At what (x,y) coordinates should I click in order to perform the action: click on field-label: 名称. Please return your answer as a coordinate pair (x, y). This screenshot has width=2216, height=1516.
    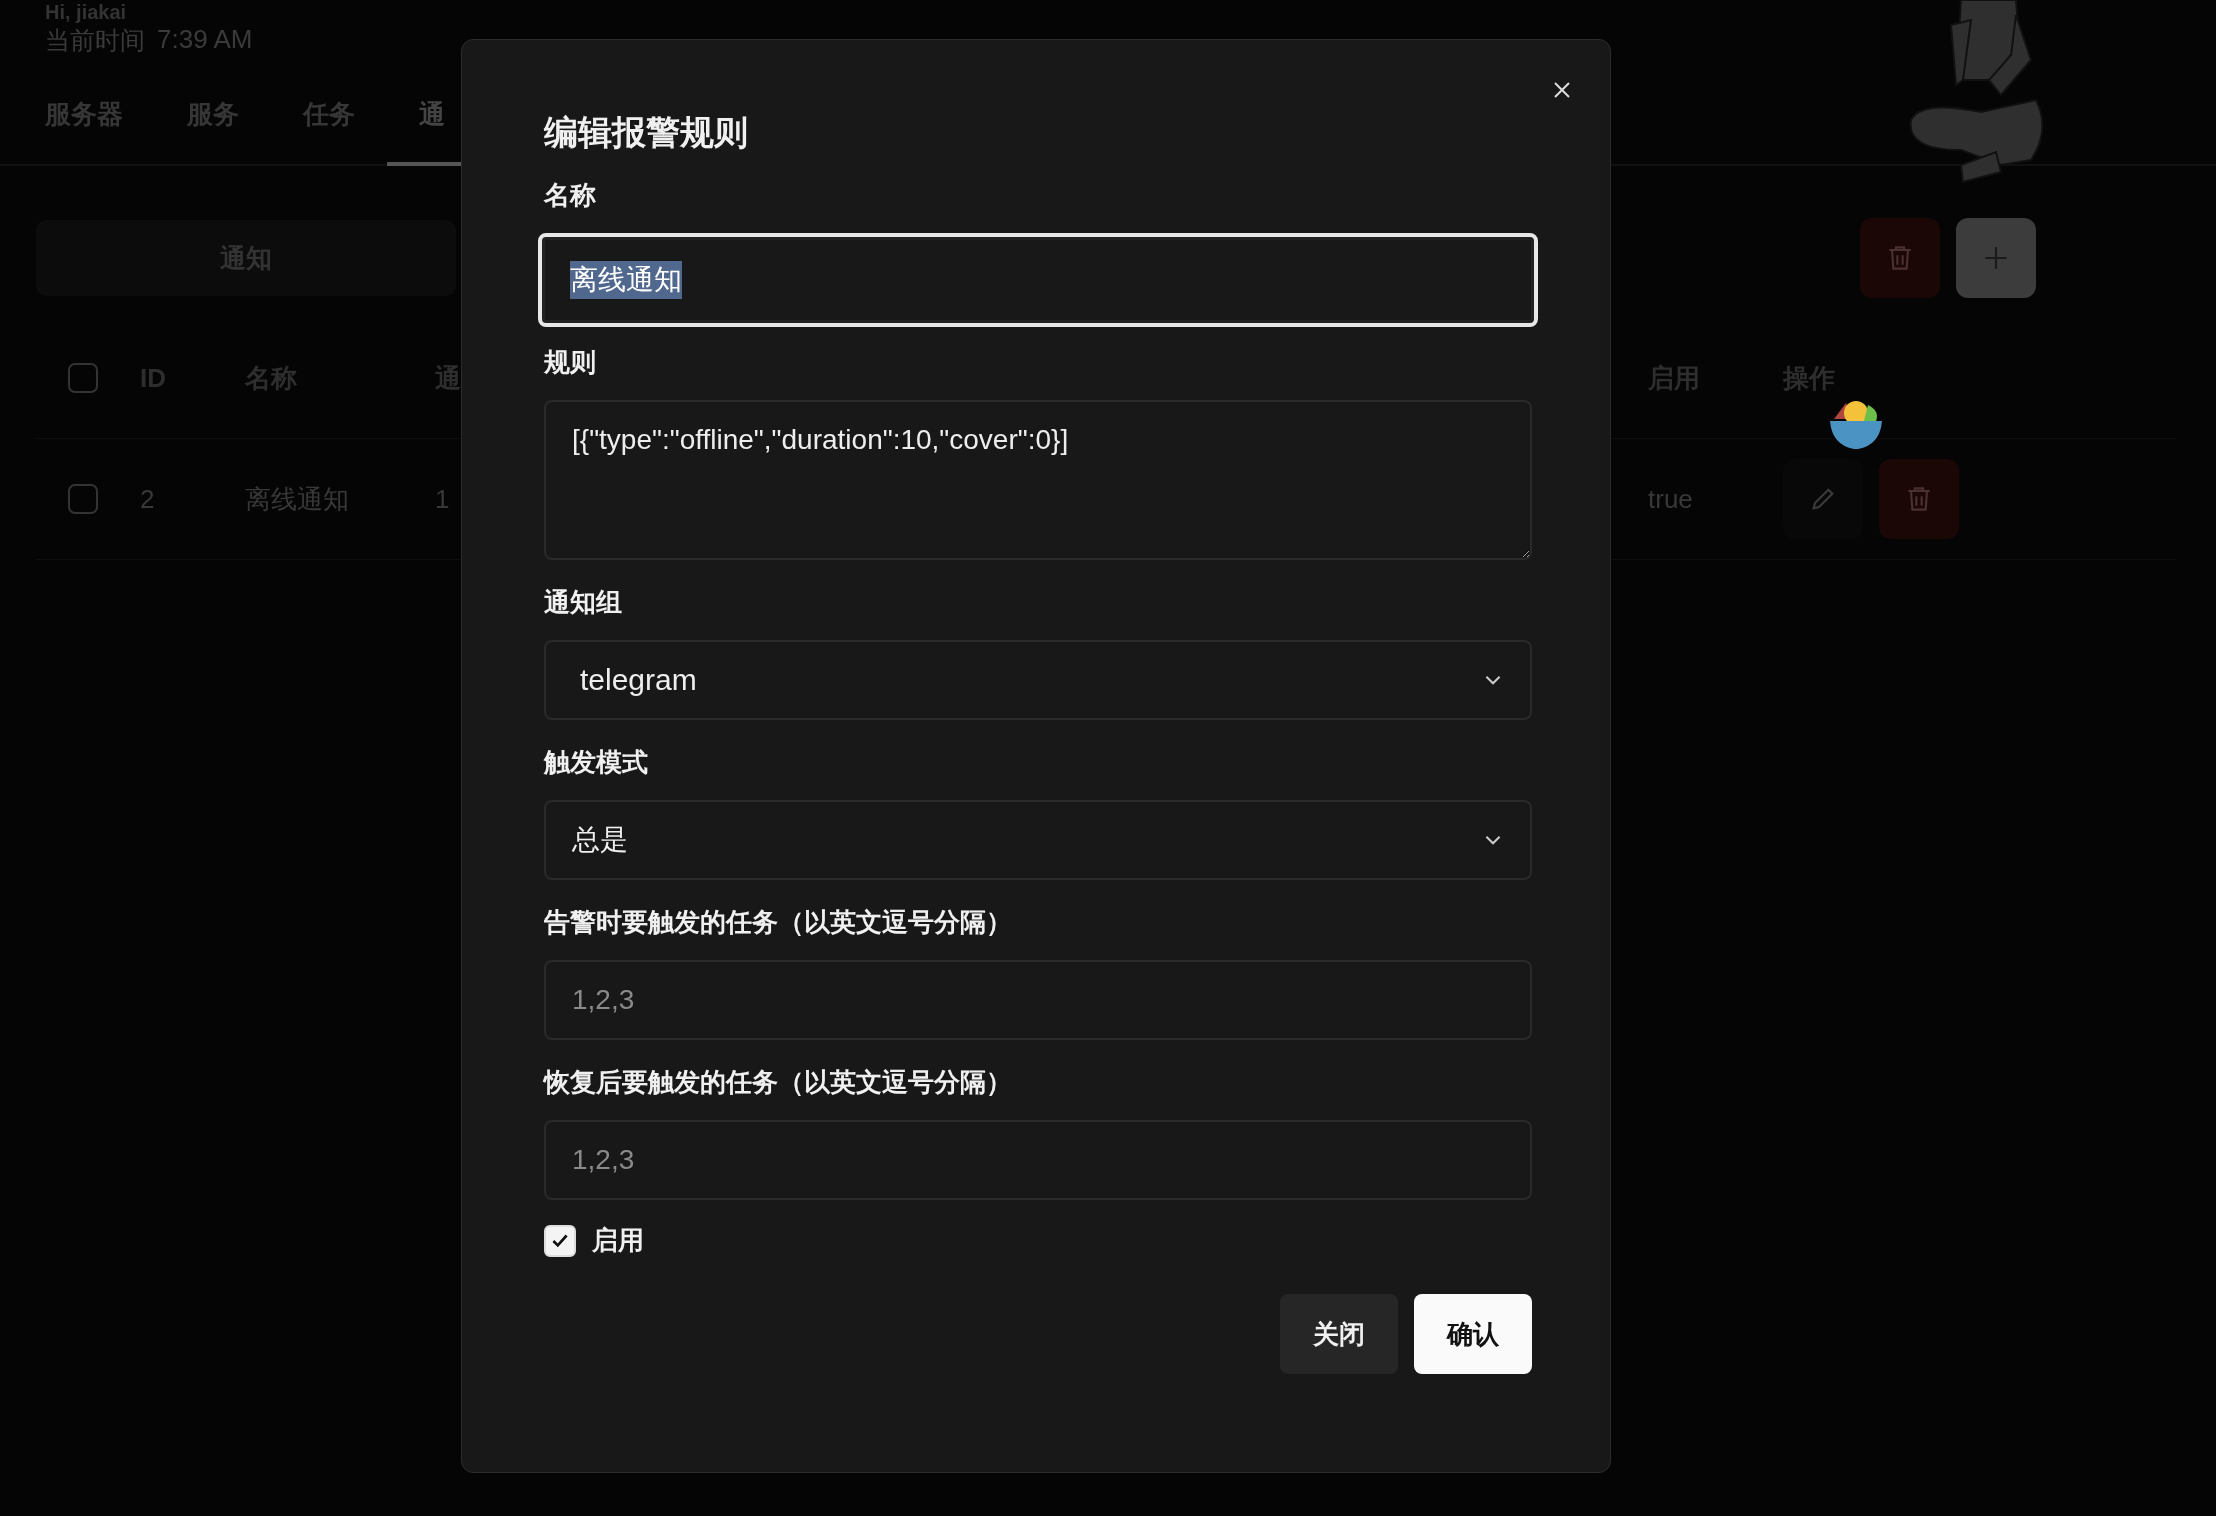
    Looking at the image, I should click on (570, 195).